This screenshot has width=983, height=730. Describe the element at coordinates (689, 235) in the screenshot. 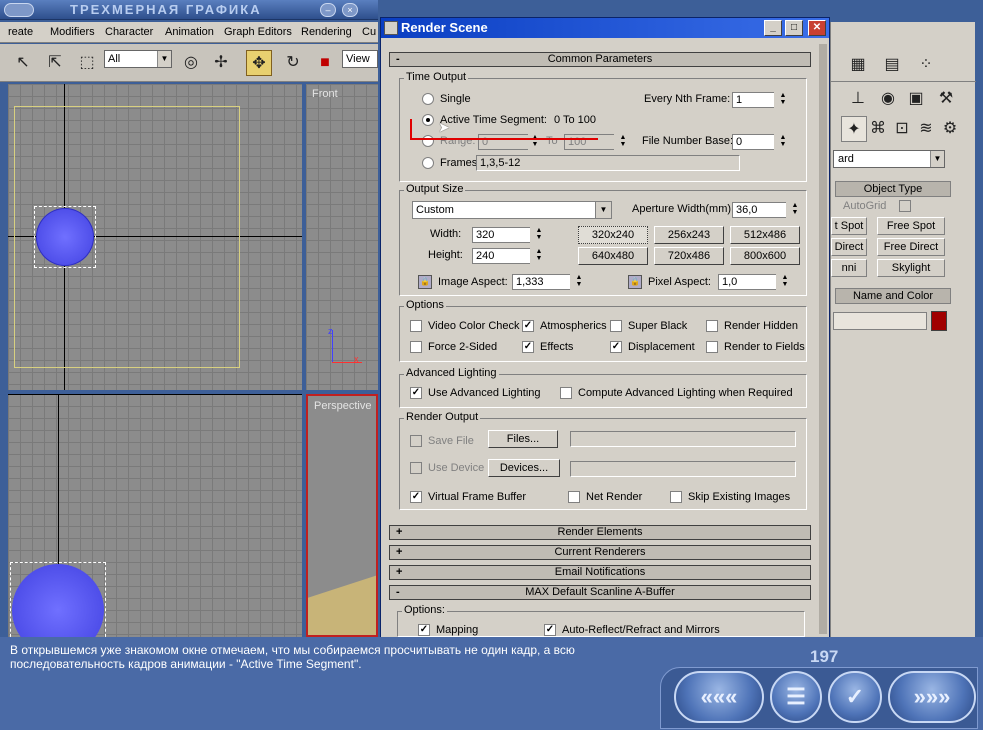

I see `preset-256x243-button: 256x243` at that location.